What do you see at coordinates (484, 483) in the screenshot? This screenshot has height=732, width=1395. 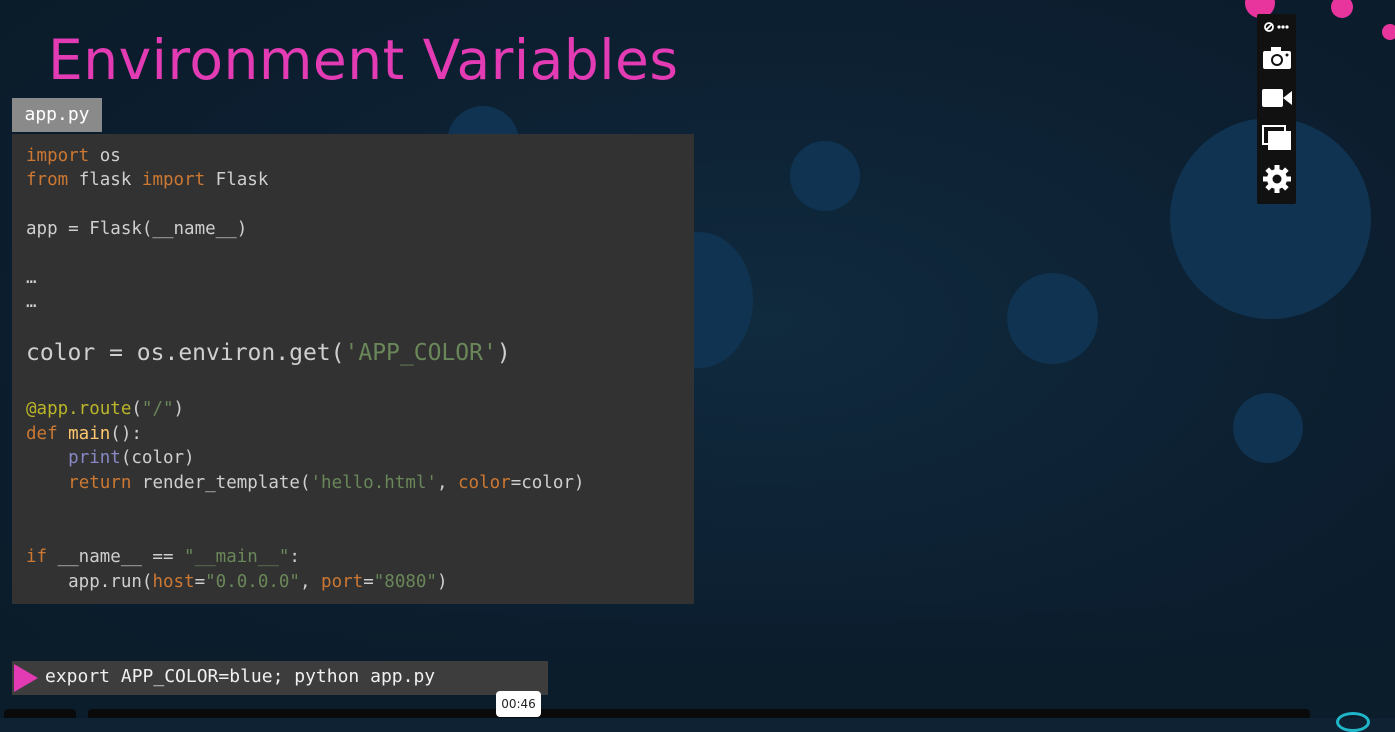 I see `code-token: color` at bounding box center [484, 483].